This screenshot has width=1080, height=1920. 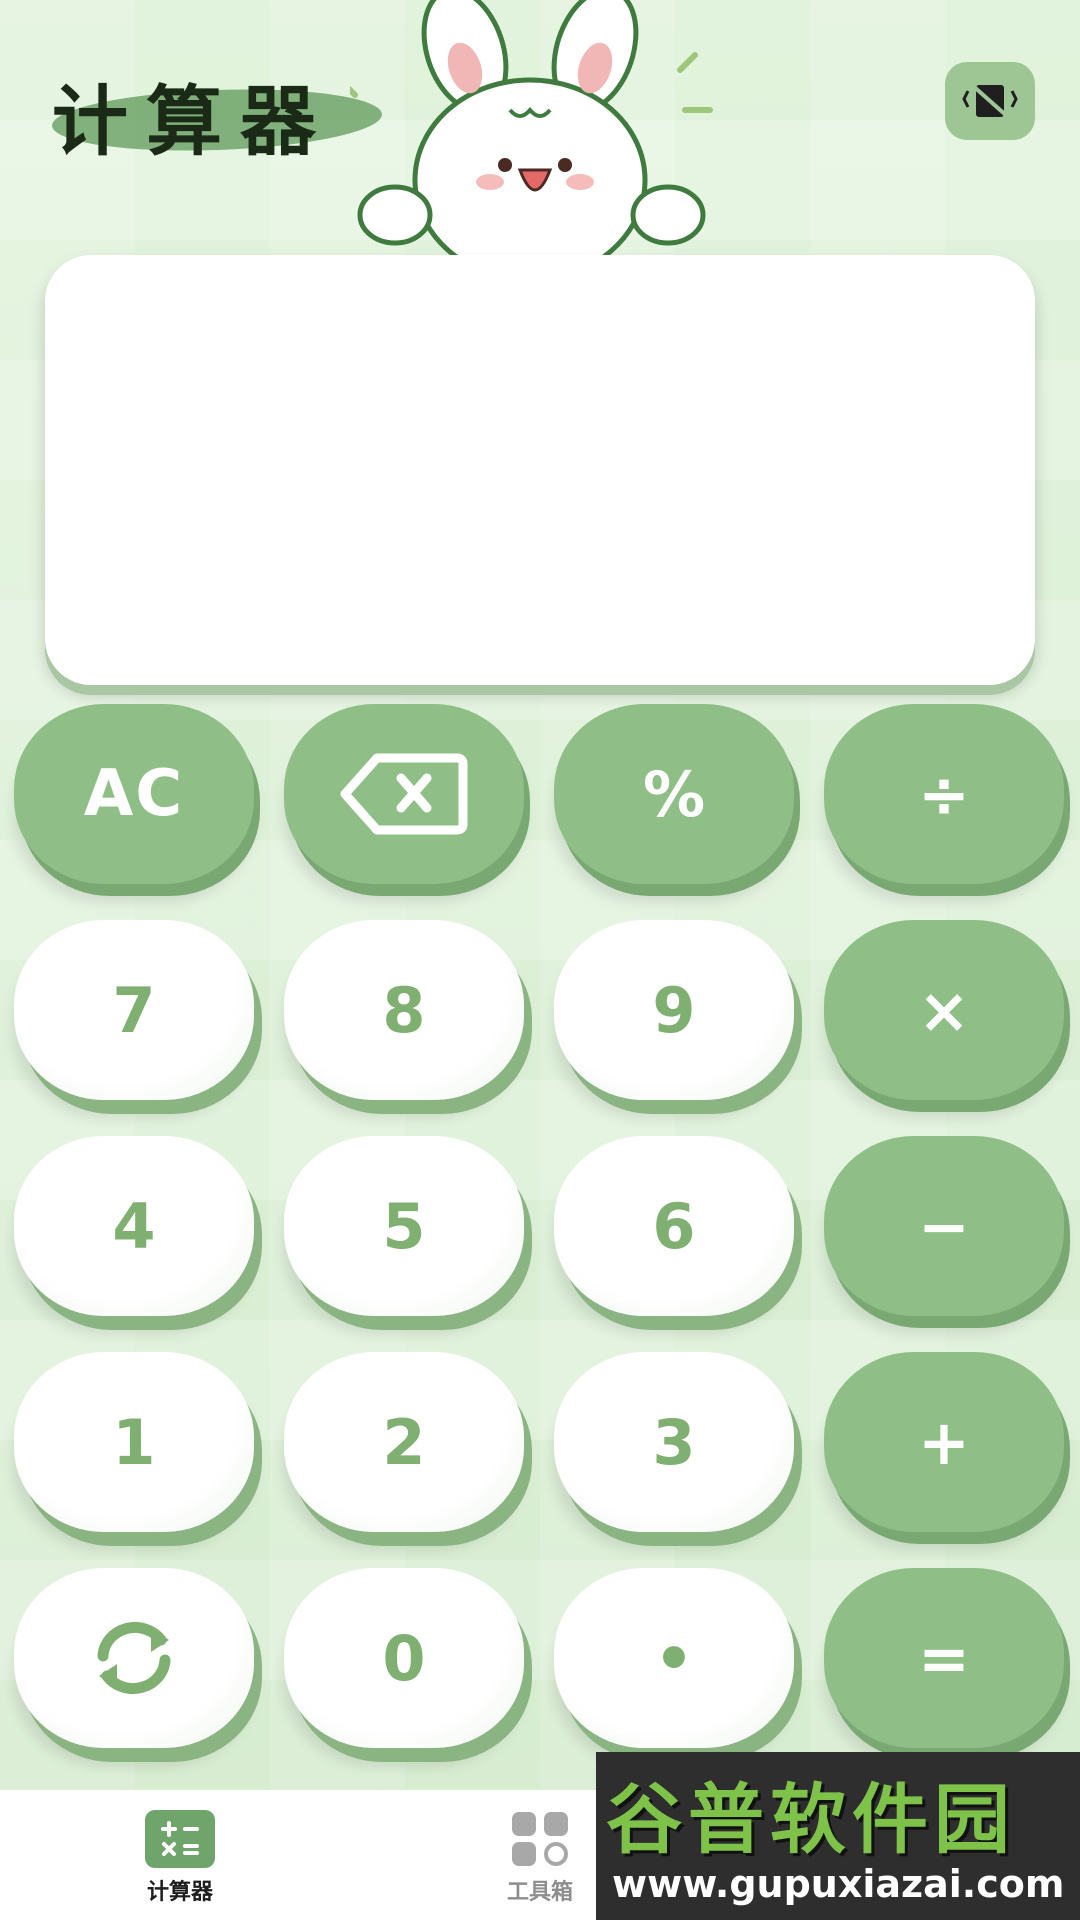 I want to click on equals-button: =, so click(x=944, y=1658).